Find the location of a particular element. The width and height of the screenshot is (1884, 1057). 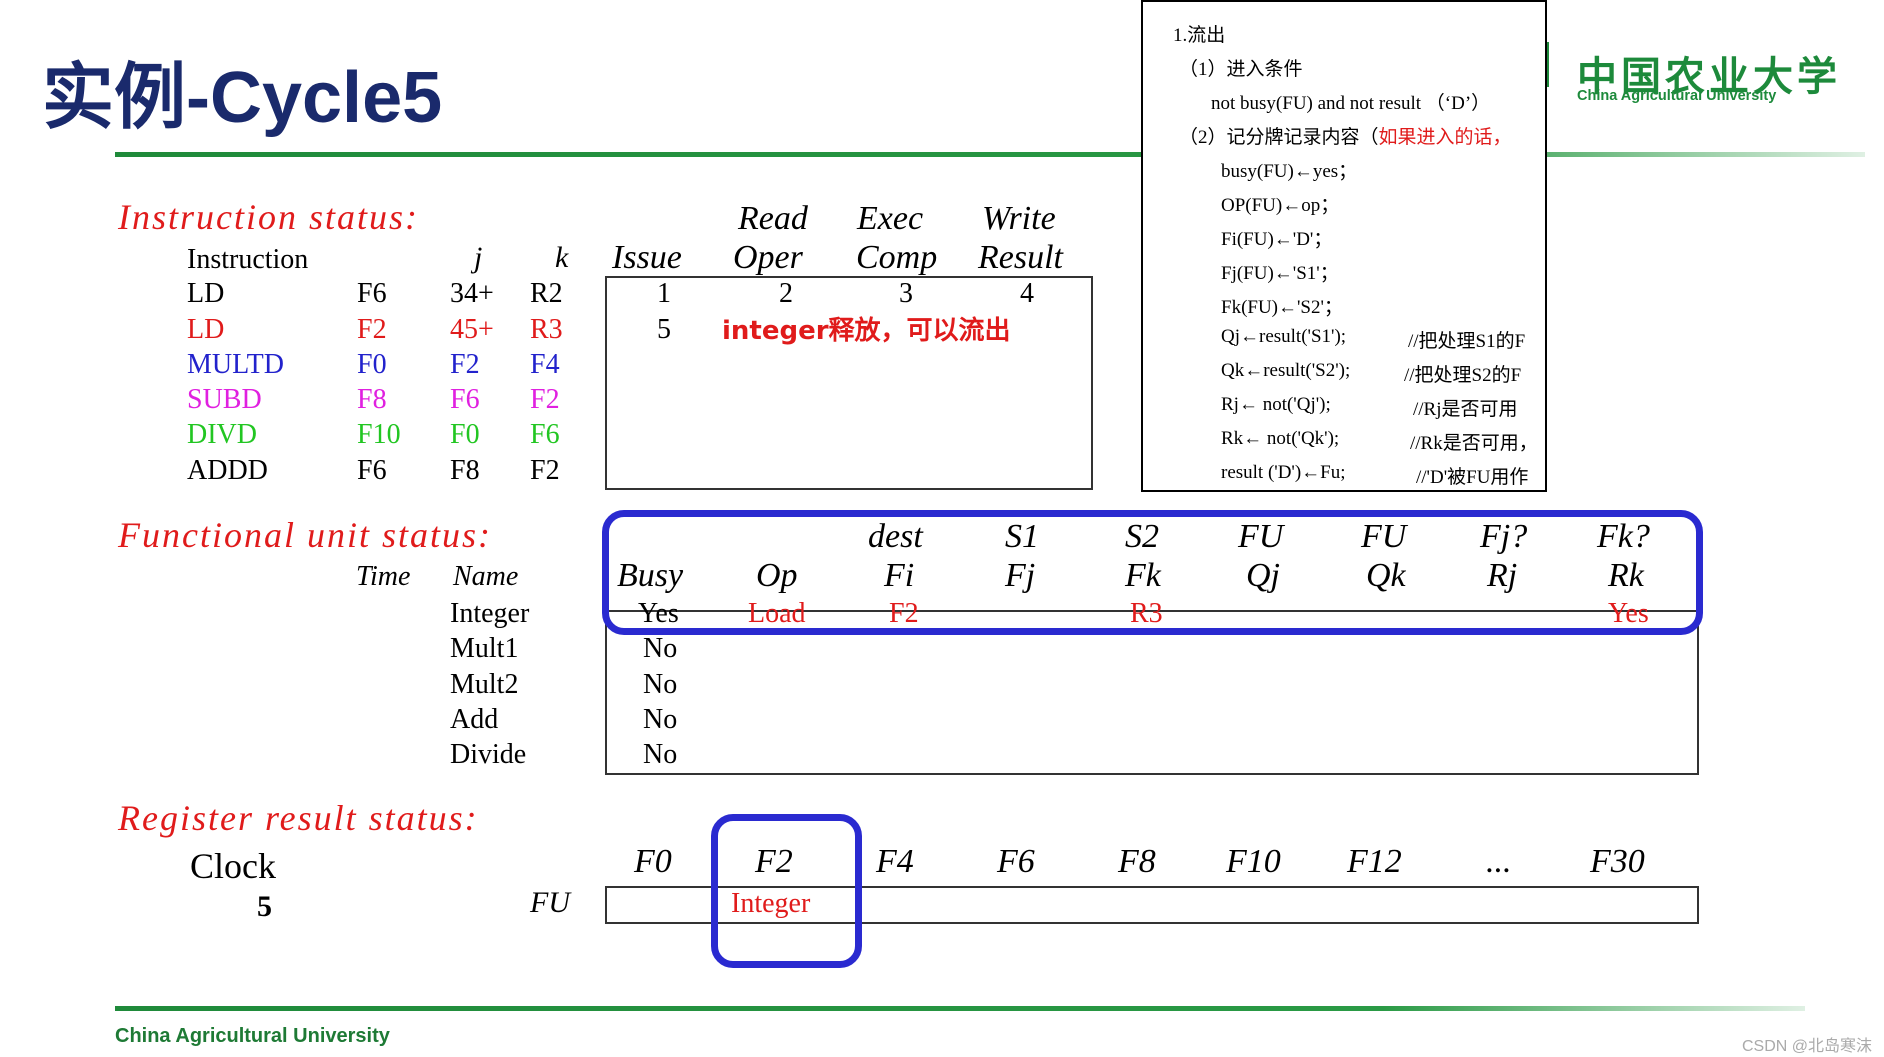

popup-line: （2）记分牌记录内容（如果进入的话， is located at coordinates (1345, 135).